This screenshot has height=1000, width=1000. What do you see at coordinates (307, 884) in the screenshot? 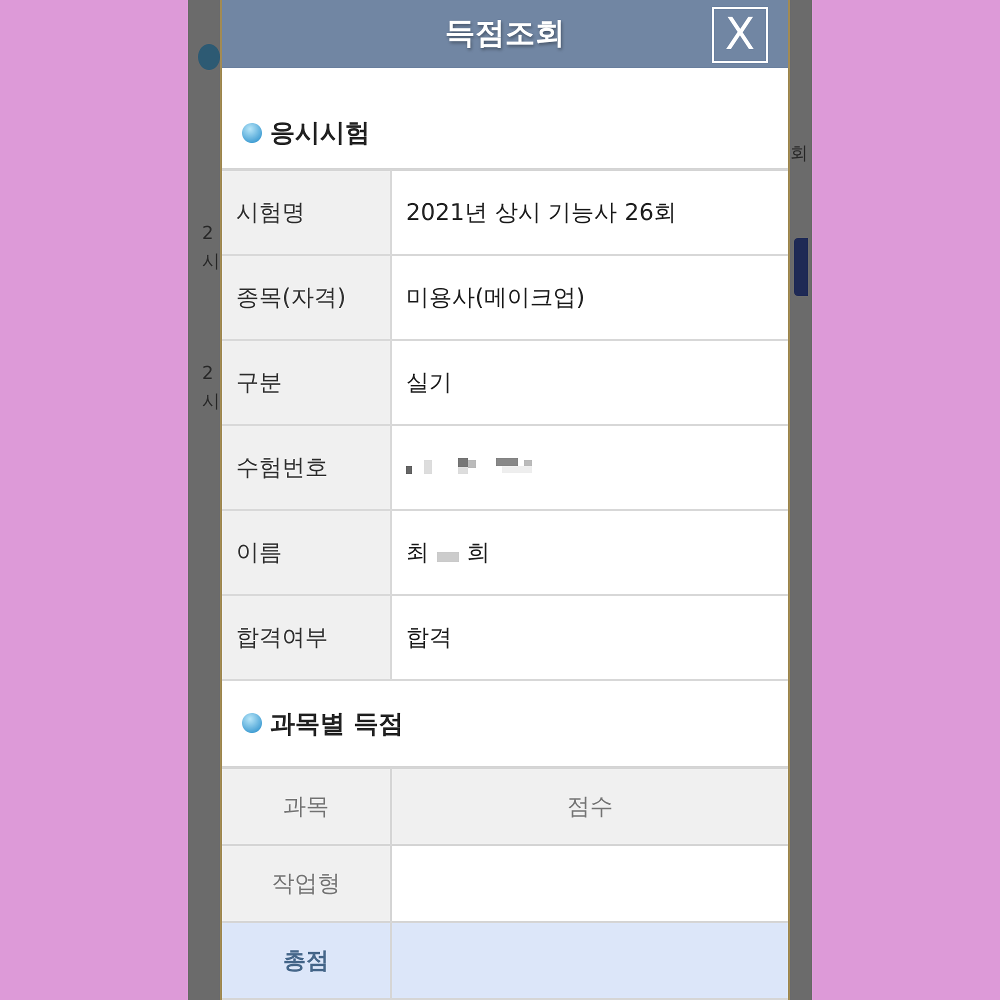
I see `subject-cell: 작업형` at bounding box center [307, 884].